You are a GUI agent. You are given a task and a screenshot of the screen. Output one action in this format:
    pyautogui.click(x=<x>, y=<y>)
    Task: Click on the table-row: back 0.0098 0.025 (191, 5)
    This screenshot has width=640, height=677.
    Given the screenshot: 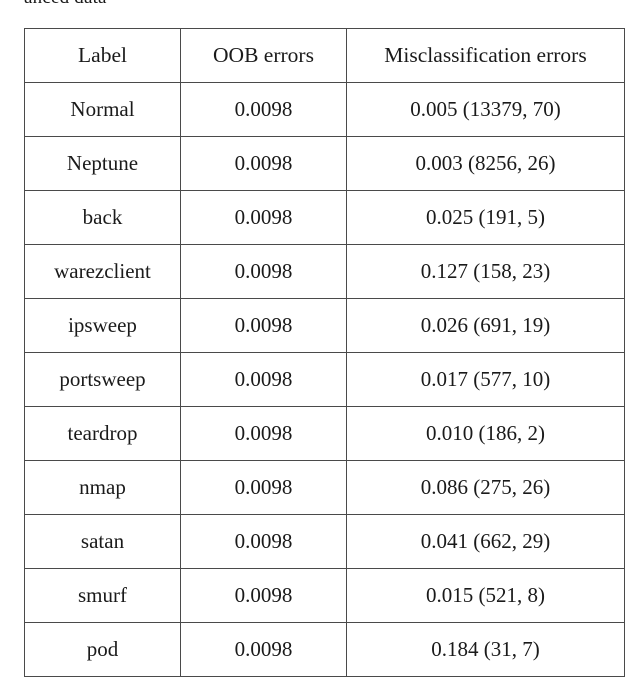 What is the action you would take?
    pyautogui.click(x=324, y=217)
    